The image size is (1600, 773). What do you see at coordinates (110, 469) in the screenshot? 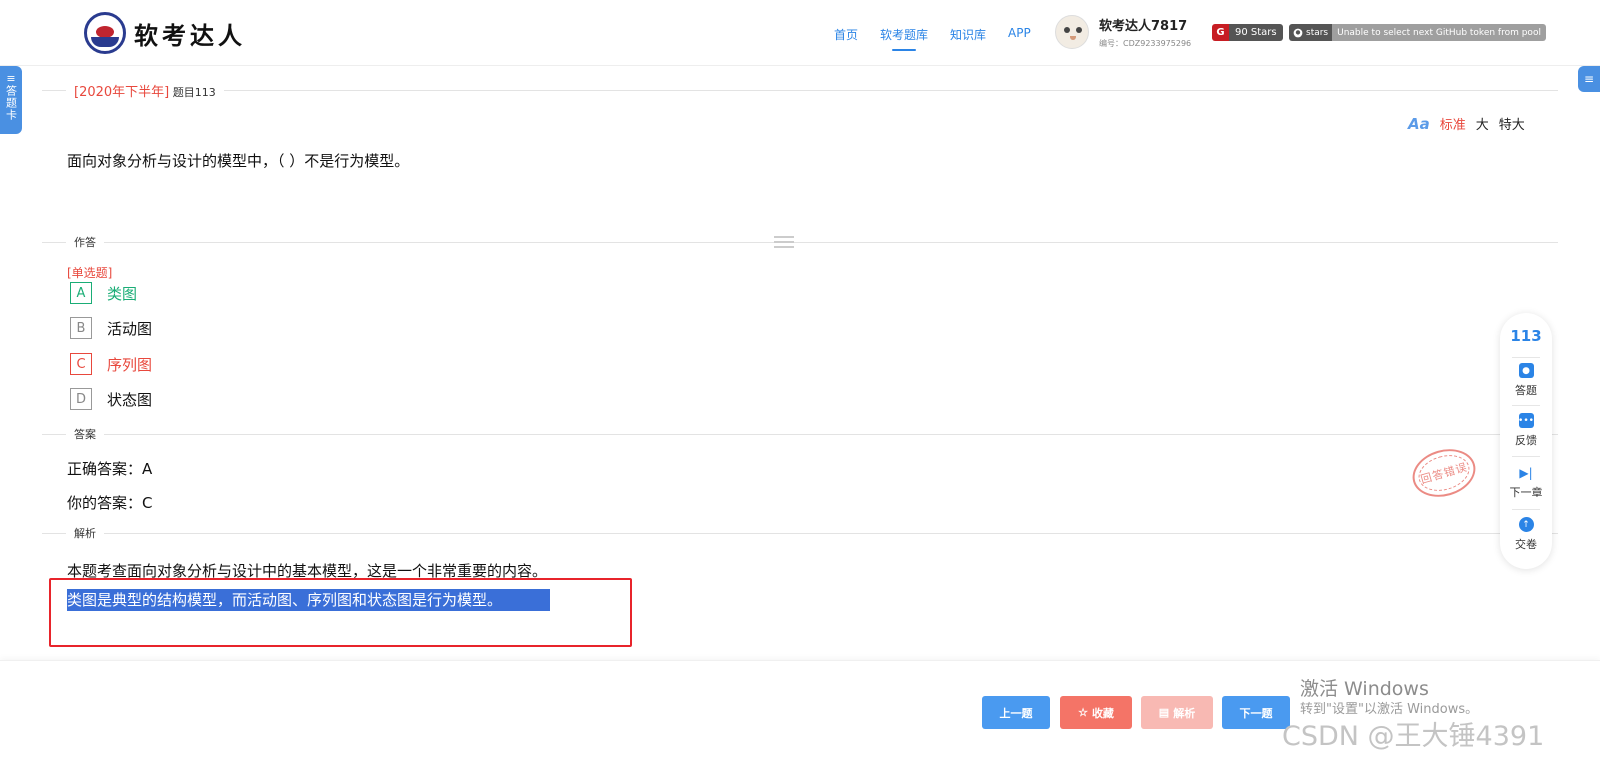
I see `correct-answer: 正确答案：A` at bounding box center [110, 469].